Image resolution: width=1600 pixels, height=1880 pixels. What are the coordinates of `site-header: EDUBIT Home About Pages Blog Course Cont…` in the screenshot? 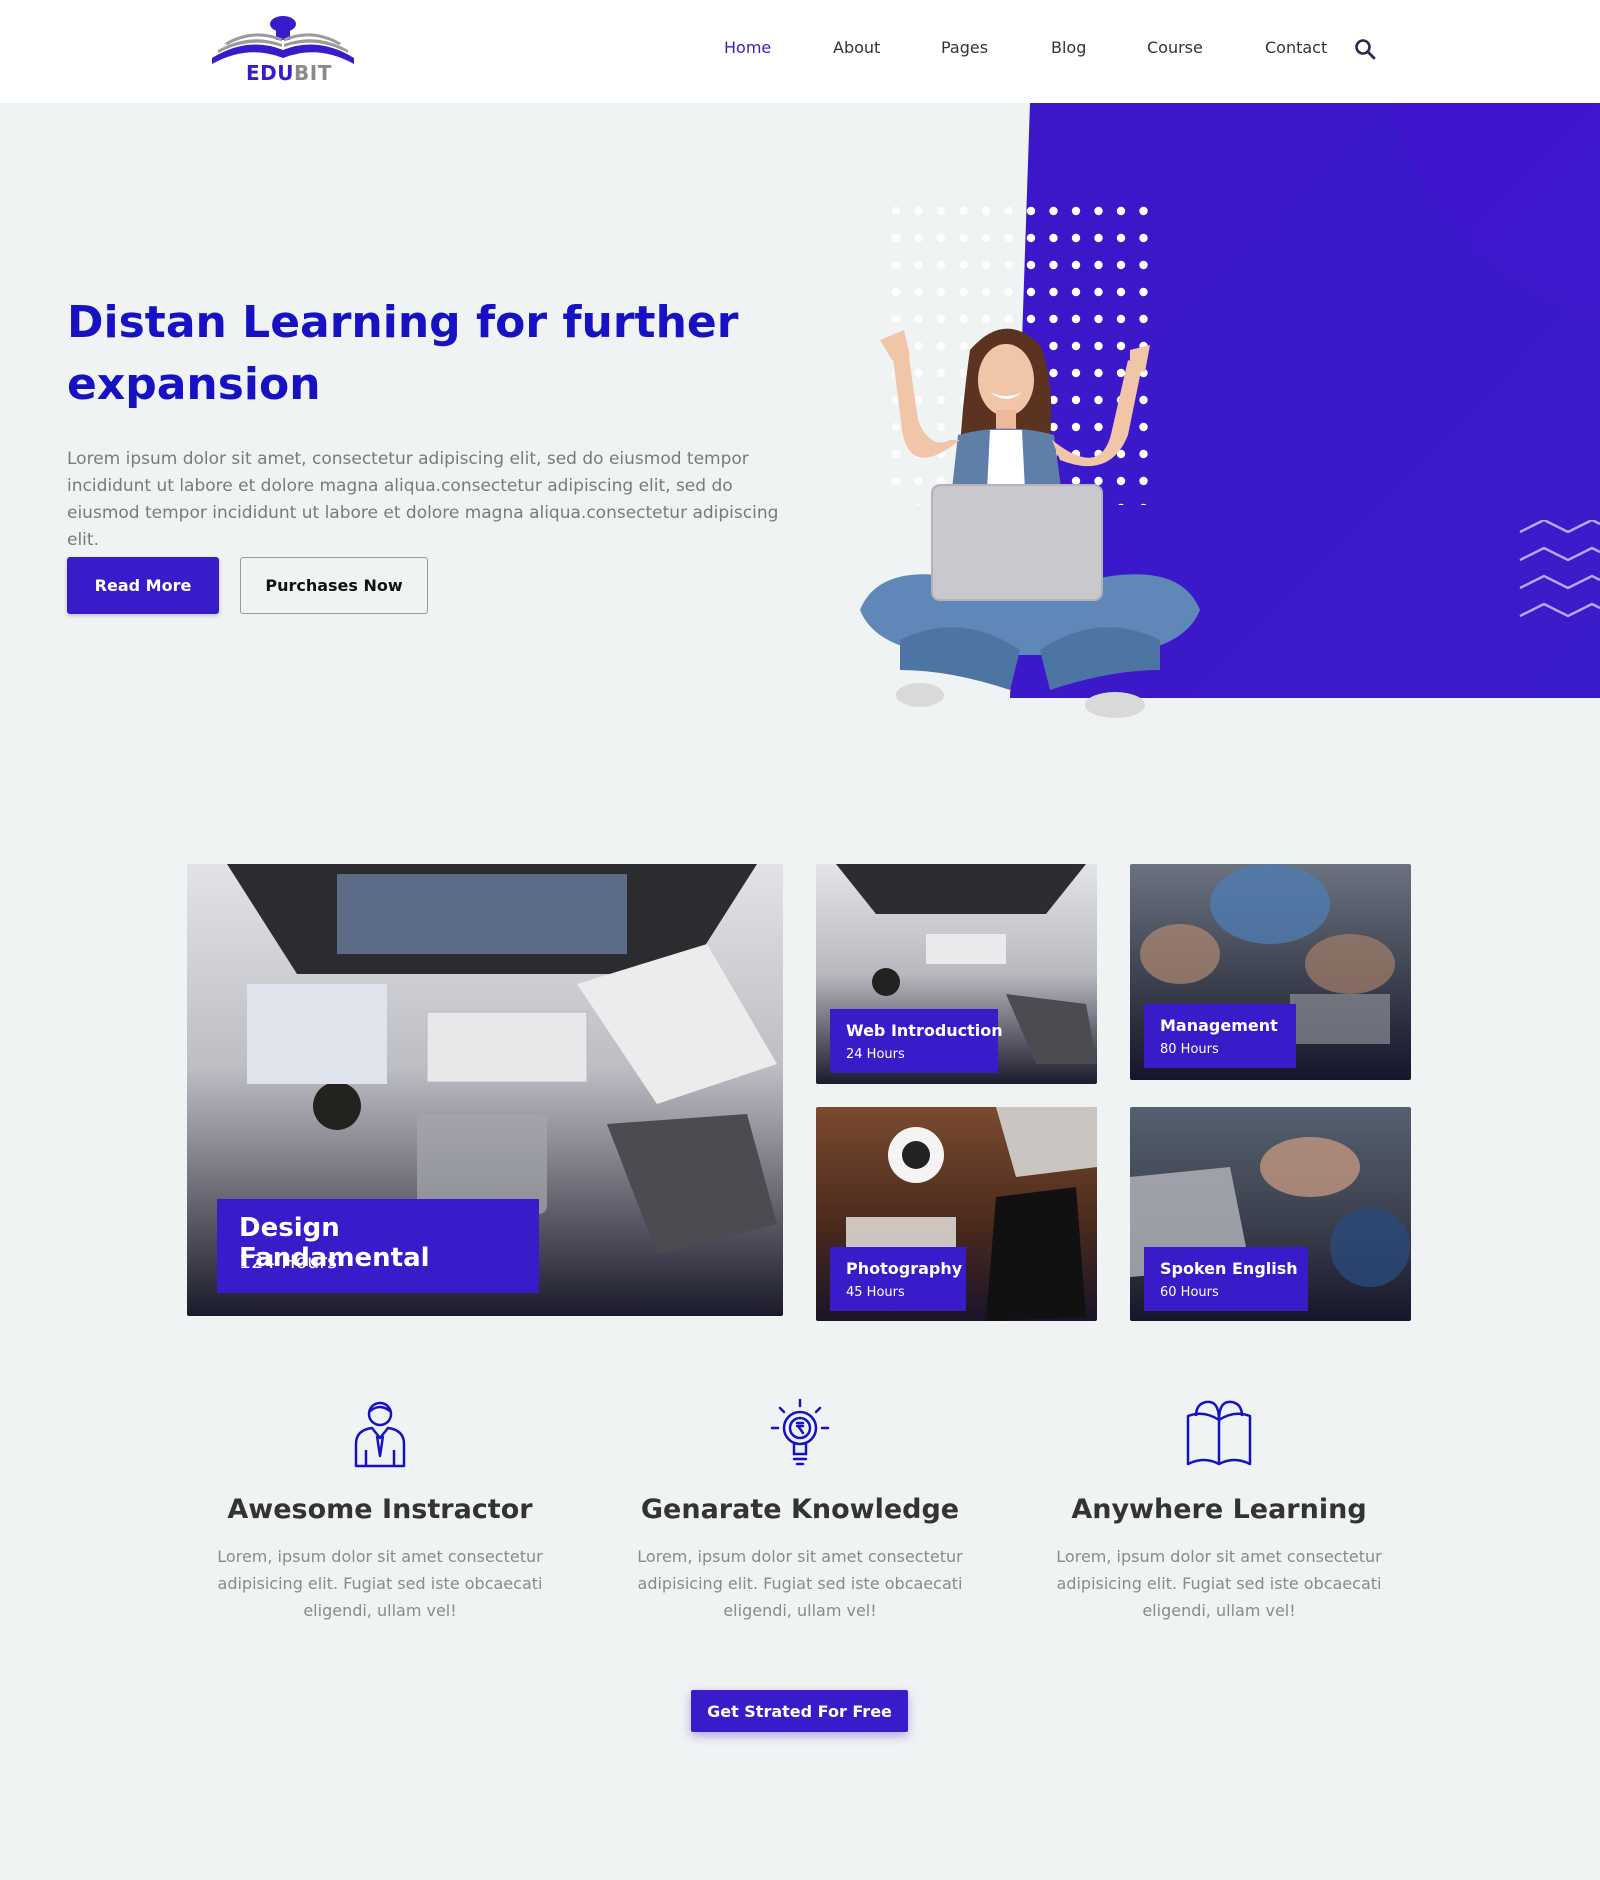 It's located at (800, 51).